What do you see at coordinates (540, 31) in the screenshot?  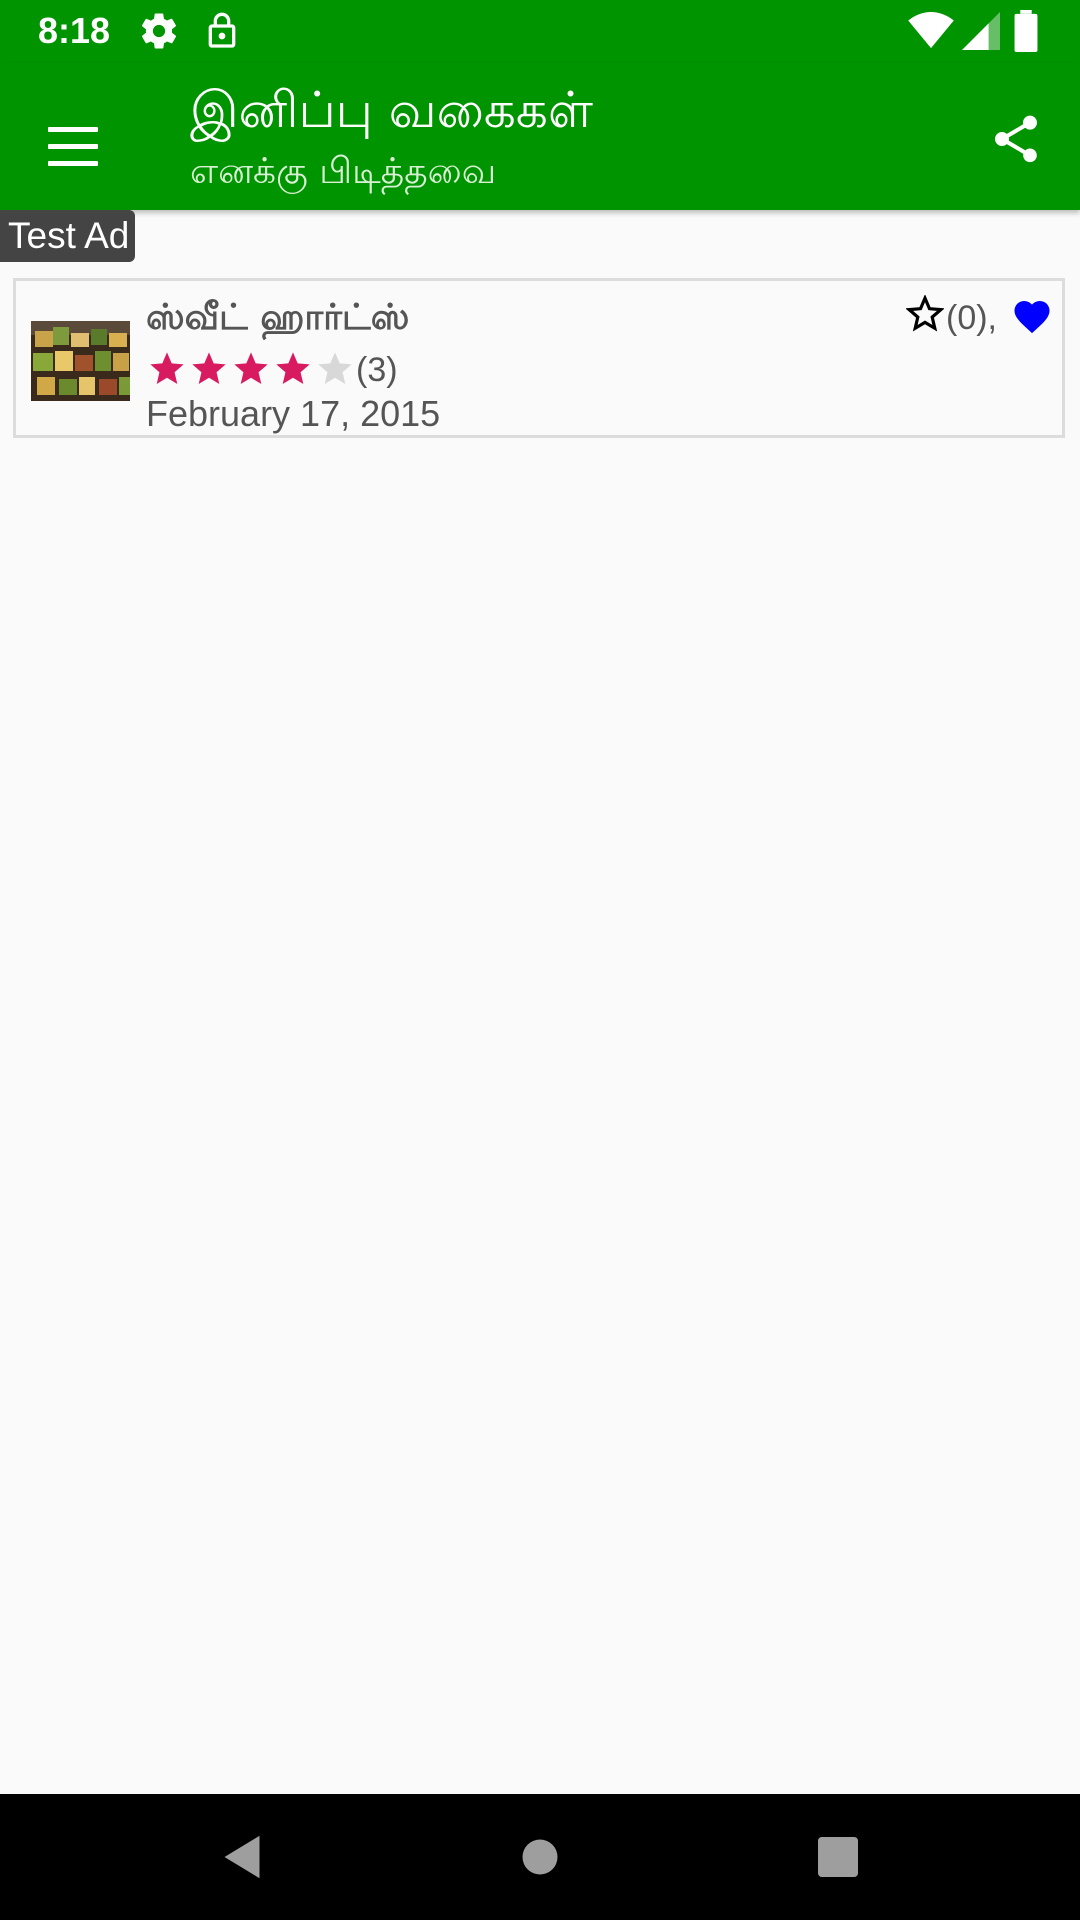 I see `status-bar: 8:18` at bounding box center [540, 31].